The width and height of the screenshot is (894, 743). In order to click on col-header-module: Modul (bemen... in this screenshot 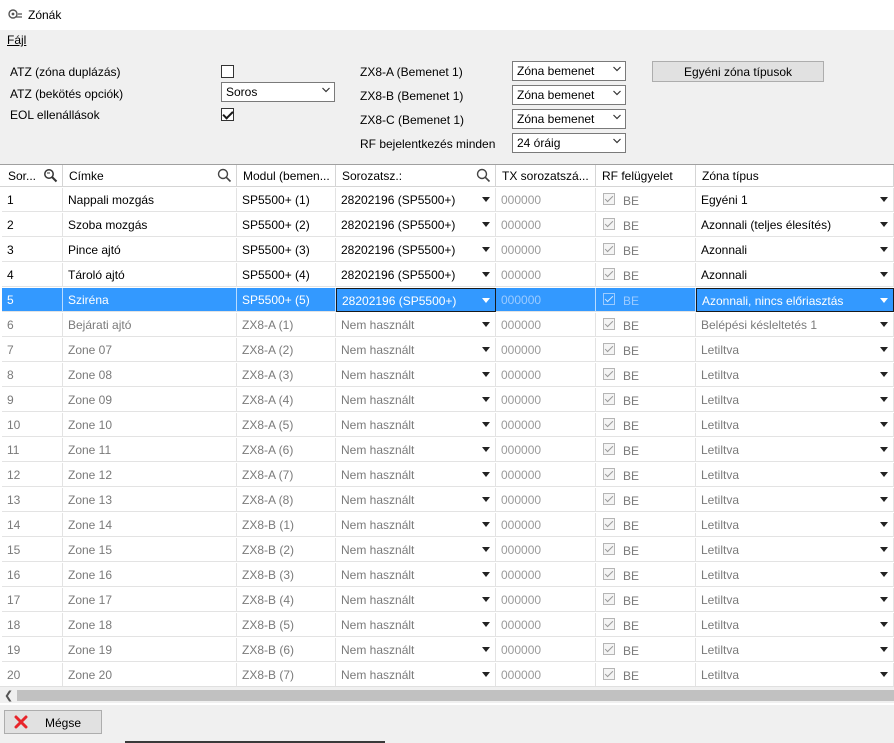, I will do `click(286, 176)`.